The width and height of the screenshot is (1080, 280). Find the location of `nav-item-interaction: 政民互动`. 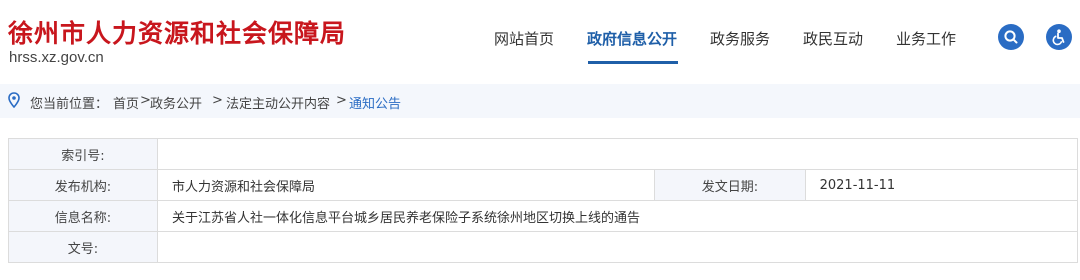

nav-item-interaction: 政民互动 is located at coordinates (833, 38).